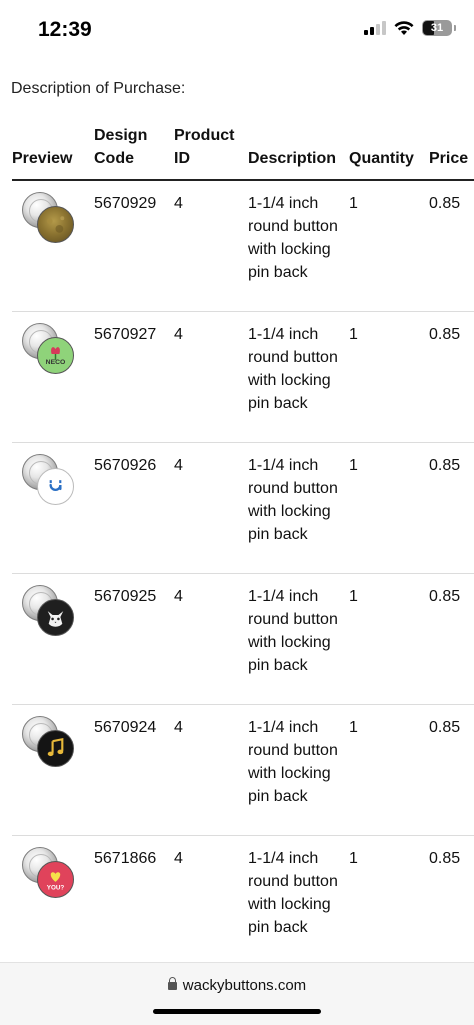 The width and height of the screenshot is (474, 1025). I want to click on preview-label: NECO, so click(56, 362).